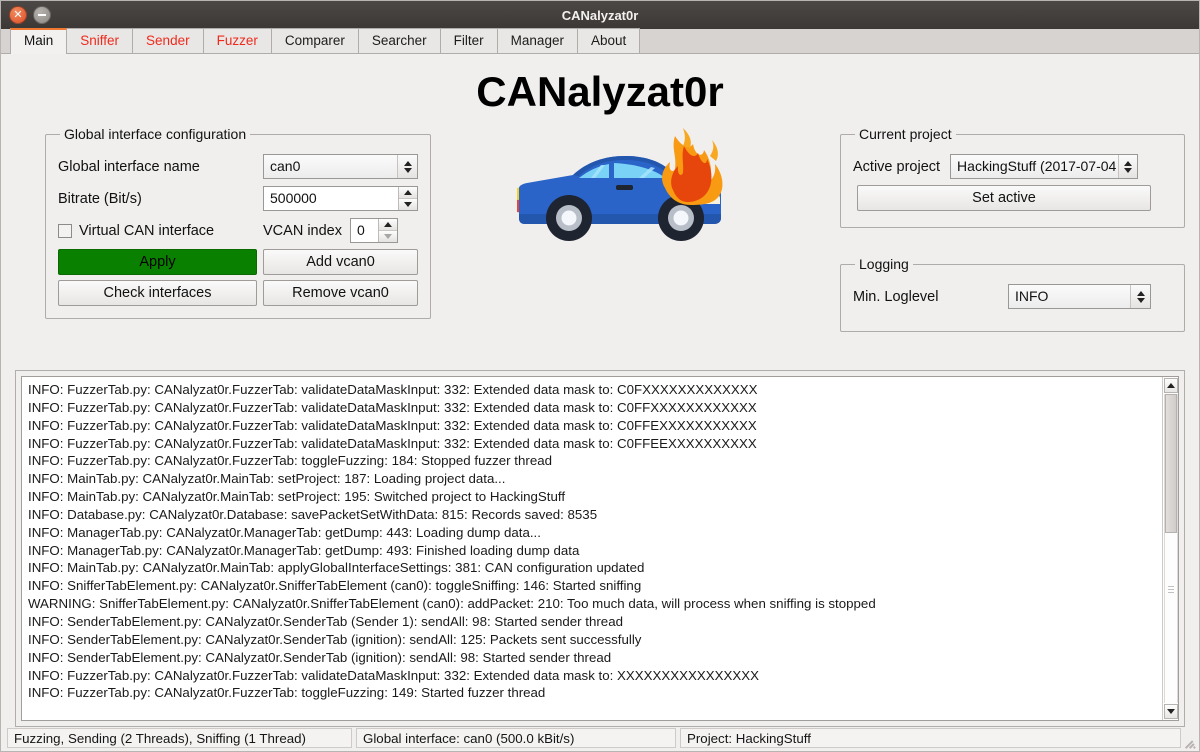 The height and width of the screenshot is (752, 1200). What do you see at coordinates (905, 134) in the screenshot?
I see `group-legend-project: Current project` at bounding box center [905, 134].